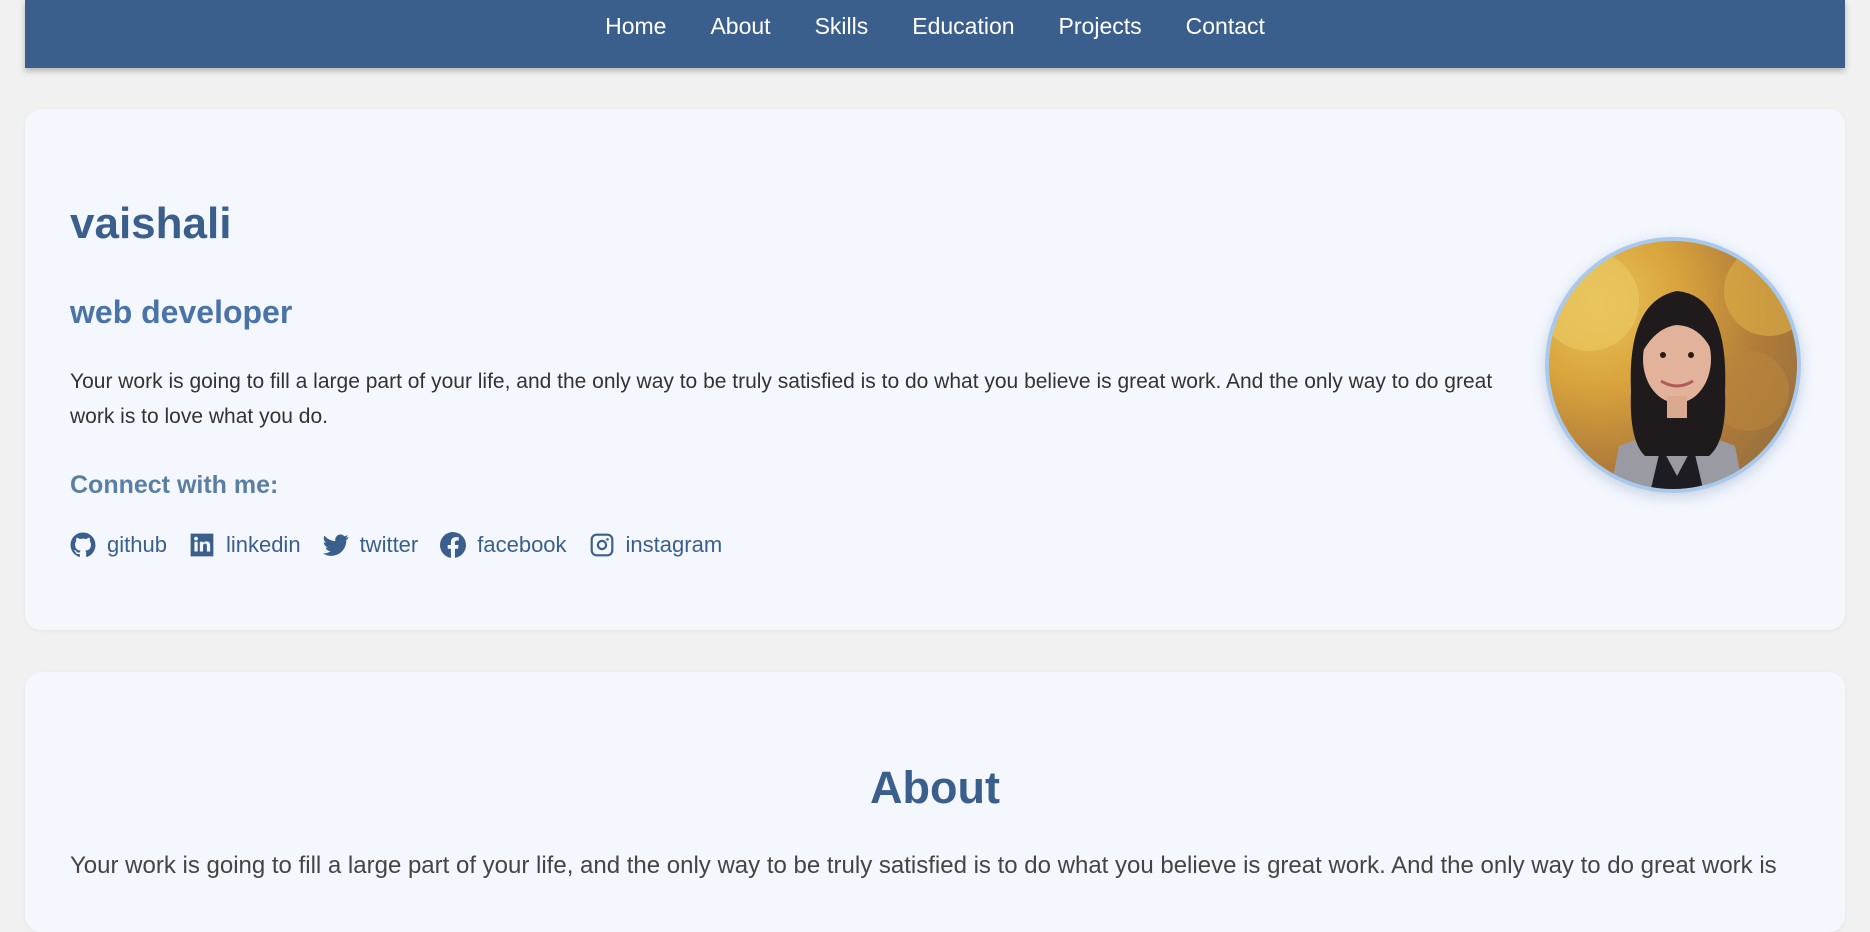  What do you see at coordinates (1673, 367) in the screenshot?
I see `profile-photo` at bounding box center [1673, 367].